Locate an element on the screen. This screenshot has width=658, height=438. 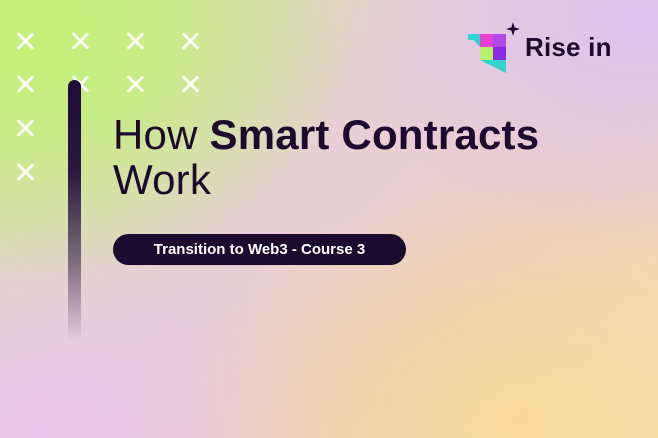
course-badge: Transition to Web3 - Course 3 is located at coordinates (259, 249).